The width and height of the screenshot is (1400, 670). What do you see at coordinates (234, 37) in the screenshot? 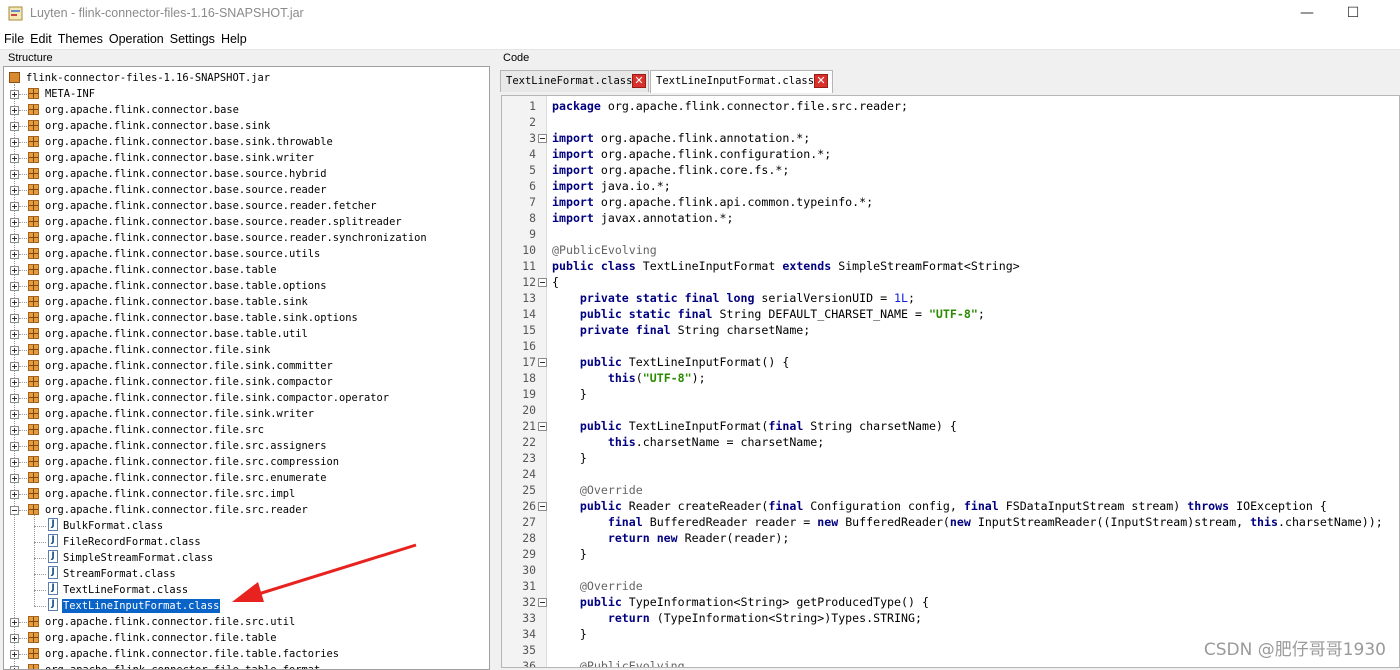
I see `menu-help: Help` at bounding box center [234, 37].